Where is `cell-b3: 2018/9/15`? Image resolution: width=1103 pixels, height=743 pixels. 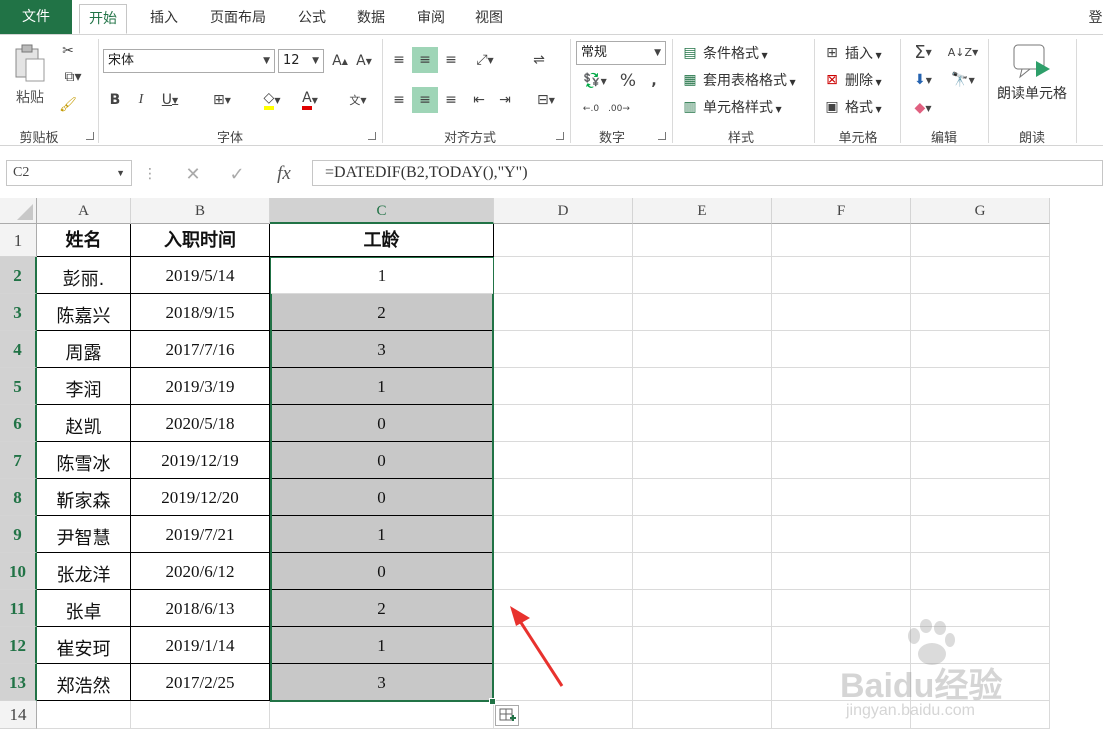
cell-b3: 2018/9/15 is located at coordinates (200, 312).